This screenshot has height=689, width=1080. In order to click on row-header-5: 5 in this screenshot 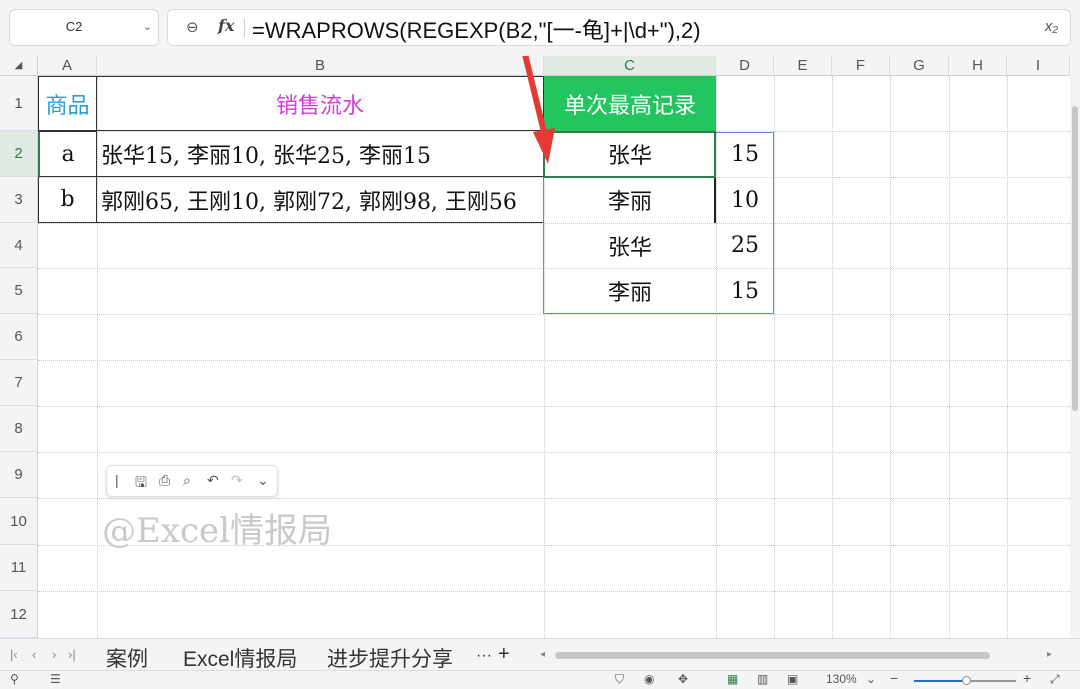, I will do `click(19, 291)`.